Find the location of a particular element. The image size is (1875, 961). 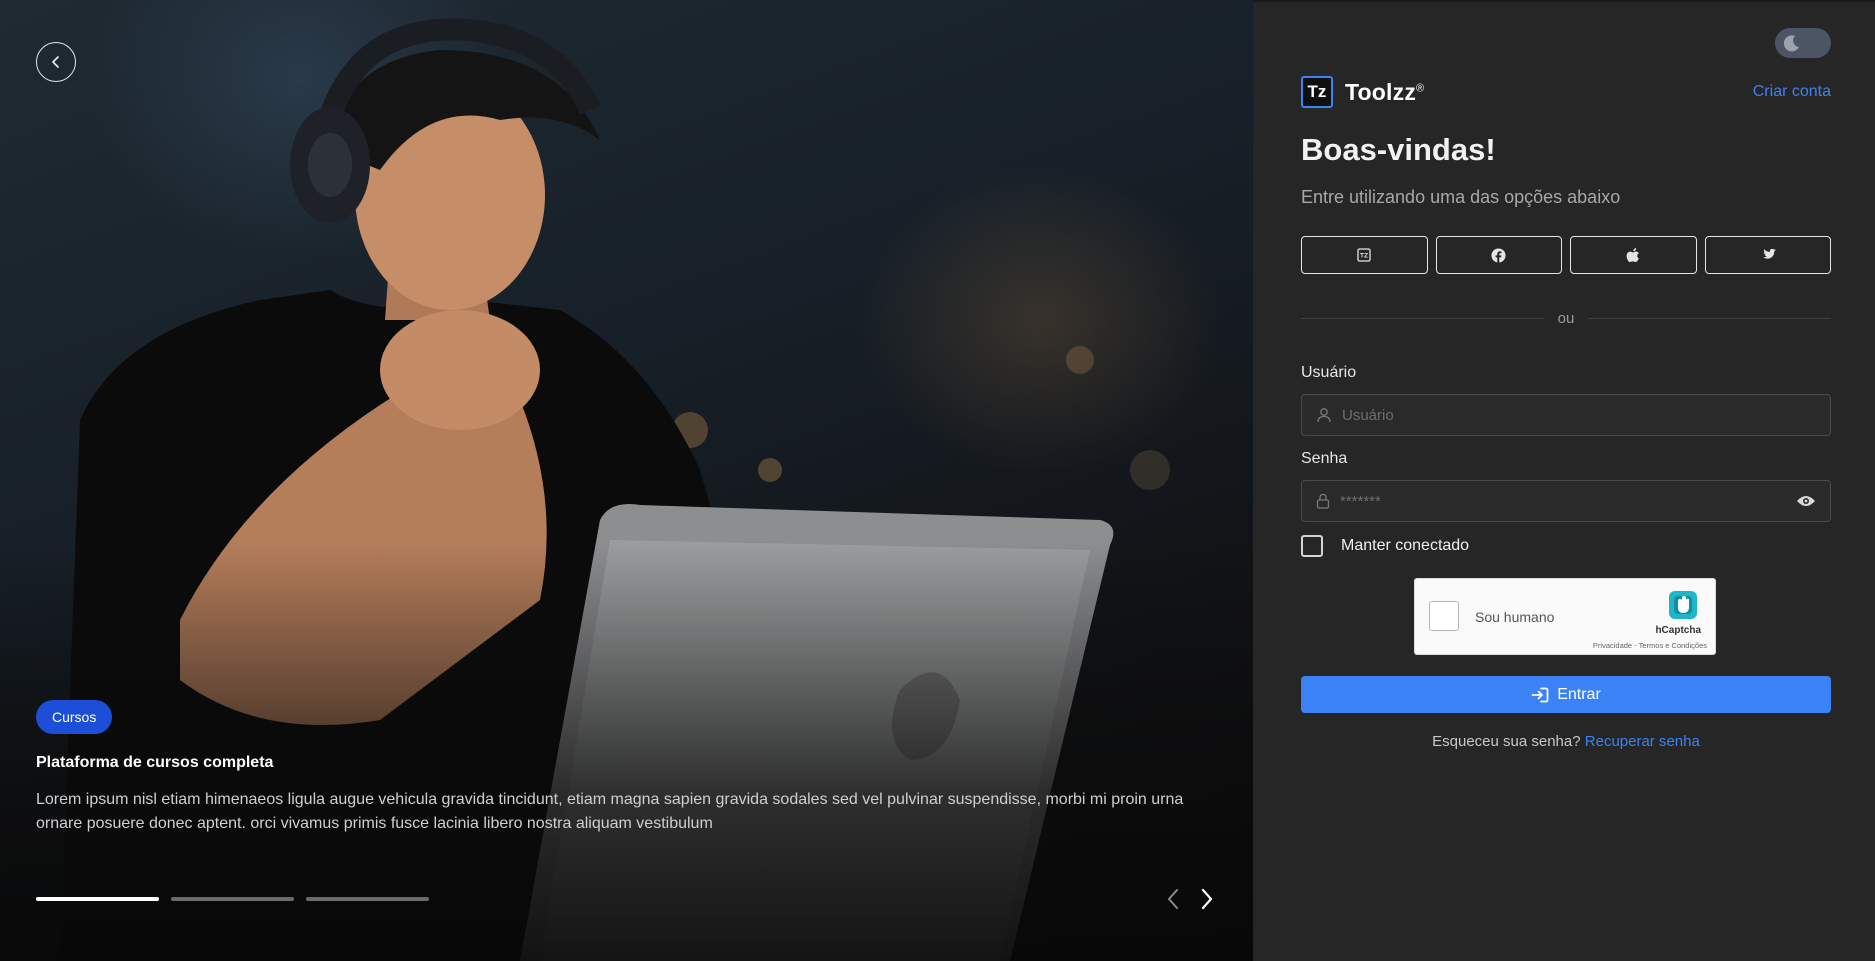

facebook-icon is located at coordinates (1498, 255).